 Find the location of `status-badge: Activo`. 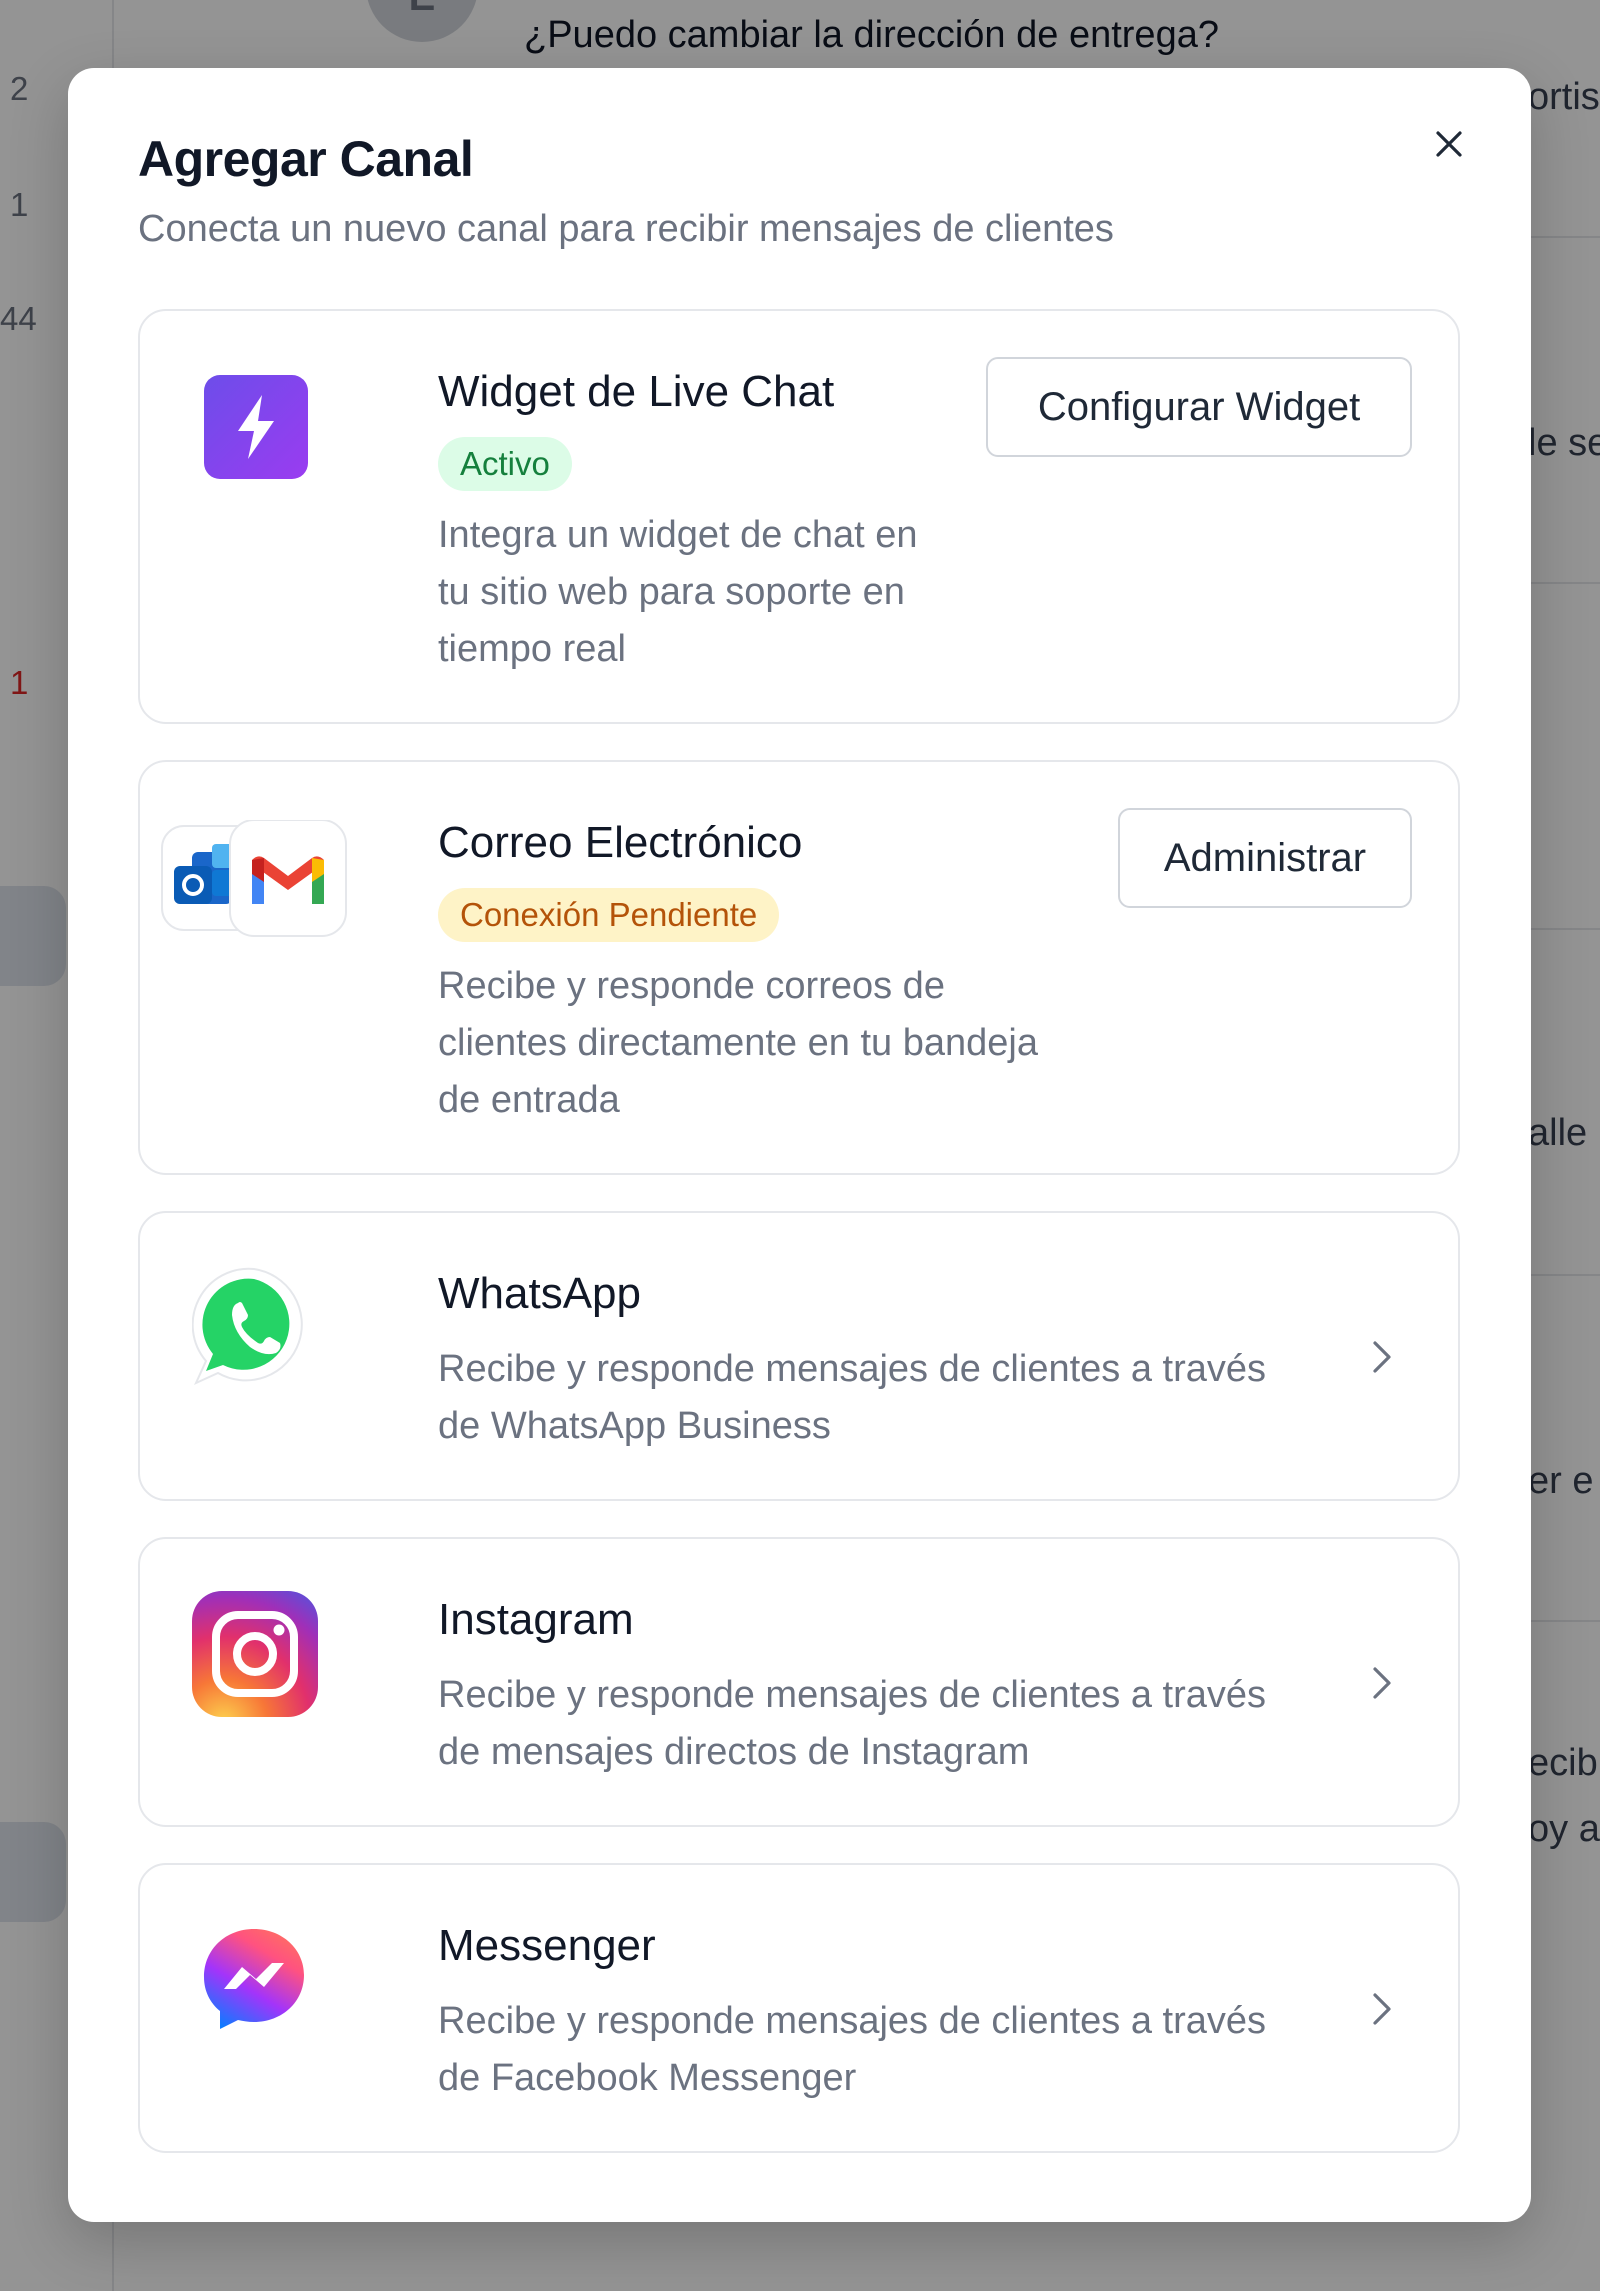

status-badge: Activo is located at coordinates (505, 464).